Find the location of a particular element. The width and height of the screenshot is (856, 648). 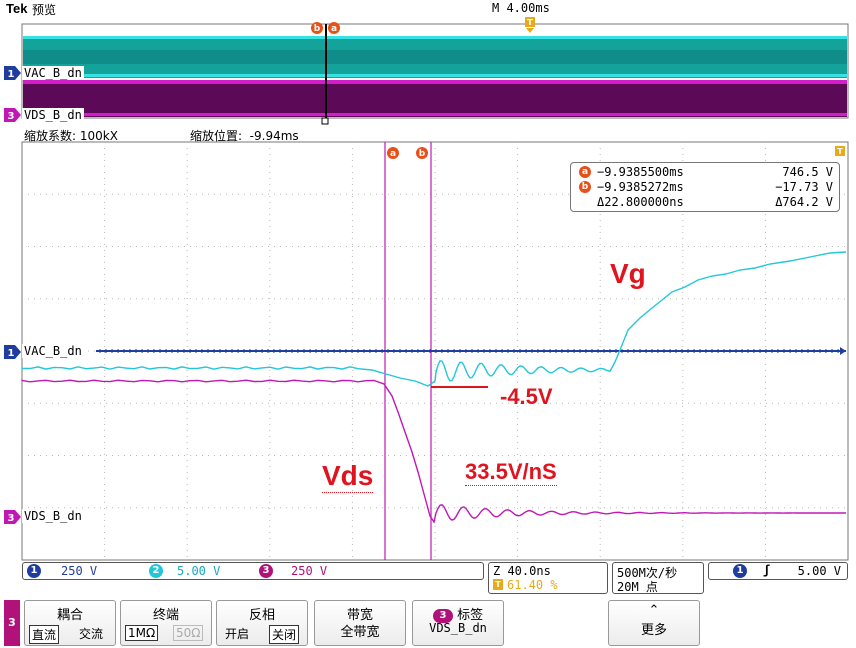

cursor-a-readout-icon: a is located at coordinates (585, 172).